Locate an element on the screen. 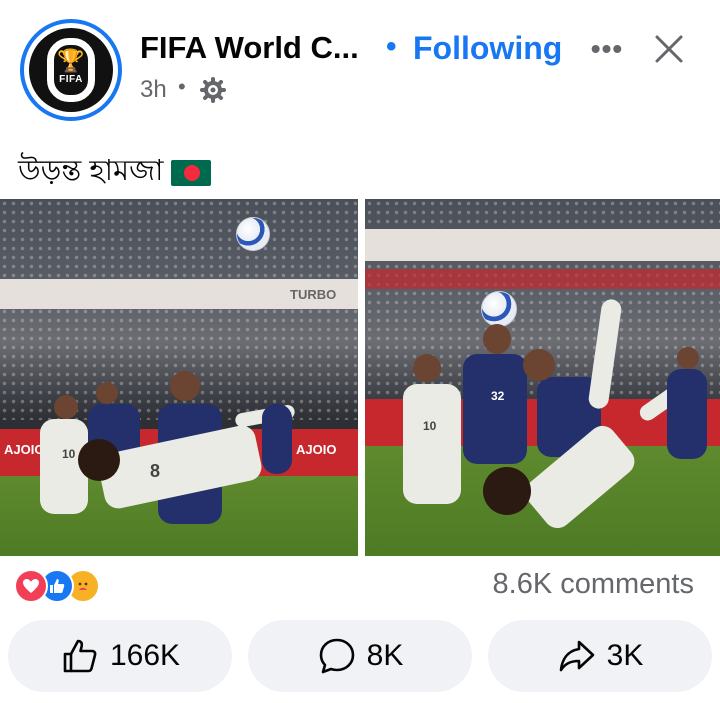 The image size is (720, 703). comments-count-link: 8.6K comments is located at coordinates (593, 584).